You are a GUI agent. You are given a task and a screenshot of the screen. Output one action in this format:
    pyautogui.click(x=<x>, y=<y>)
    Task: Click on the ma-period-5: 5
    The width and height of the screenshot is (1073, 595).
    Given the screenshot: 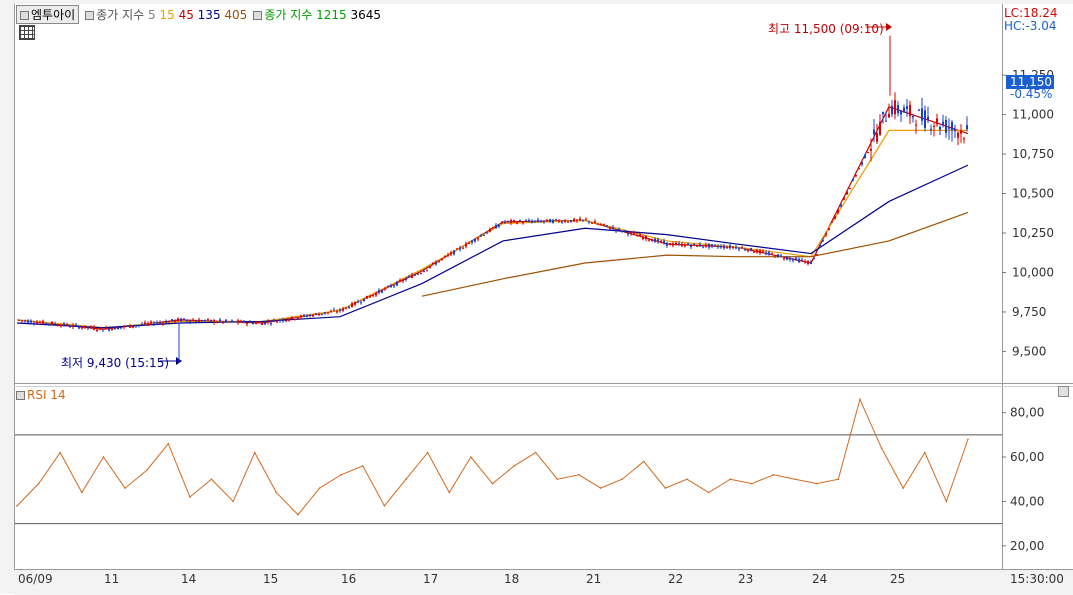 What is the action you would take?
    pyautogui.click(x=151, y=14)
    